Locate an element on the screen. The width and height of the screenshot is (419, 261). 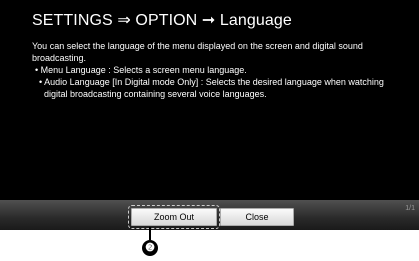
zoom-out-button: Zoom Out is located at coordinates (174, 217).